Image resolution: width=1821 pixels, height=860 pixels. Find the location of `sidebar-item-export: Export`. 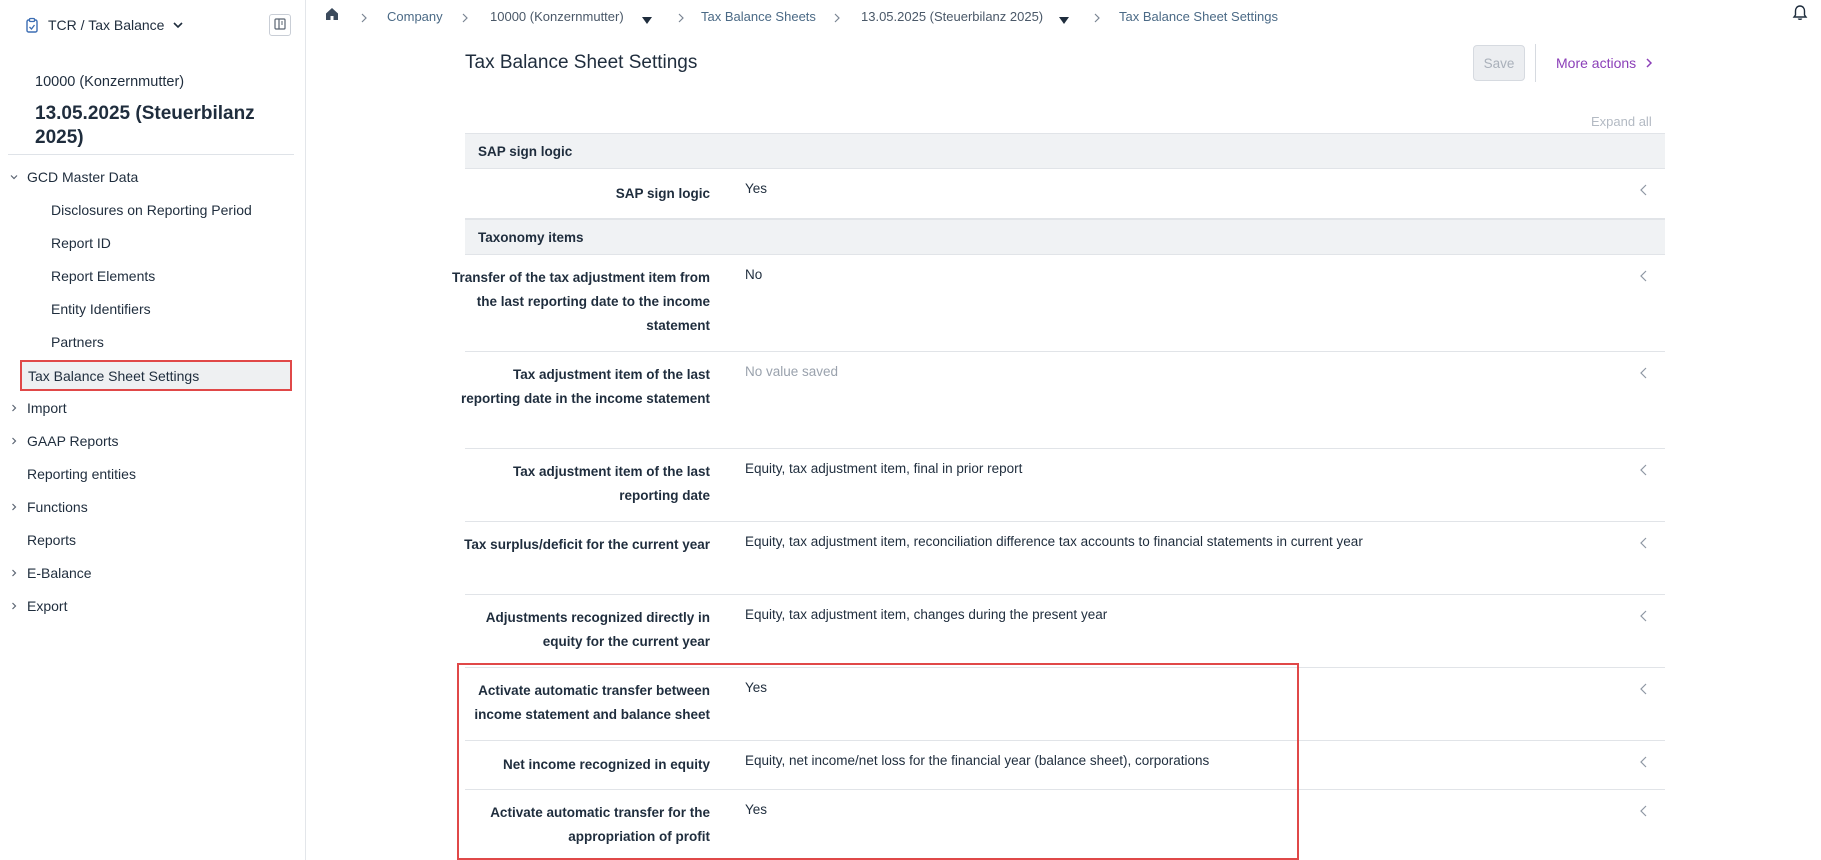

sidebar-item-export: Export is located at coordinates (153, 605).